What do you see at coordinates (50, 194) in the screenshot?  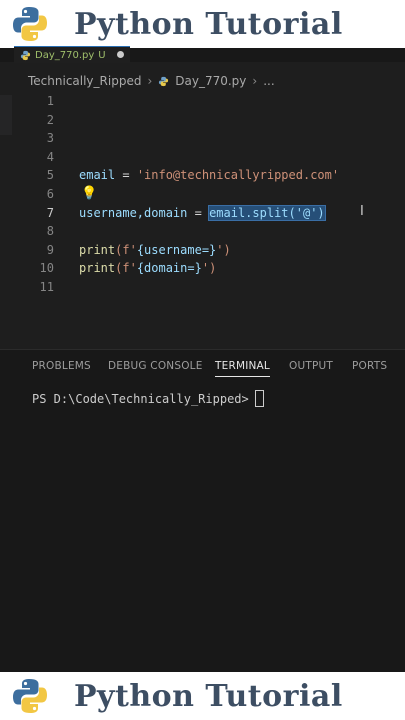 I see `line-number: 6` at bounding box center [50, 194].